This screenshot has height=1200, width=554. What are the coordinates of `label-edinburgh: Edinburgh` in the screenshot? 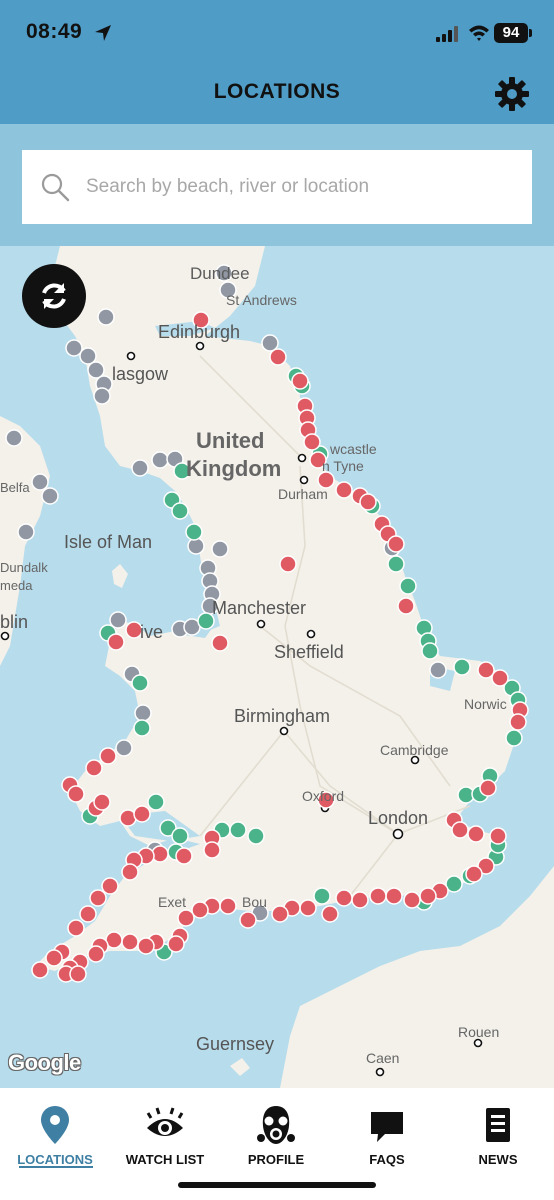 It's located at (199, 332).